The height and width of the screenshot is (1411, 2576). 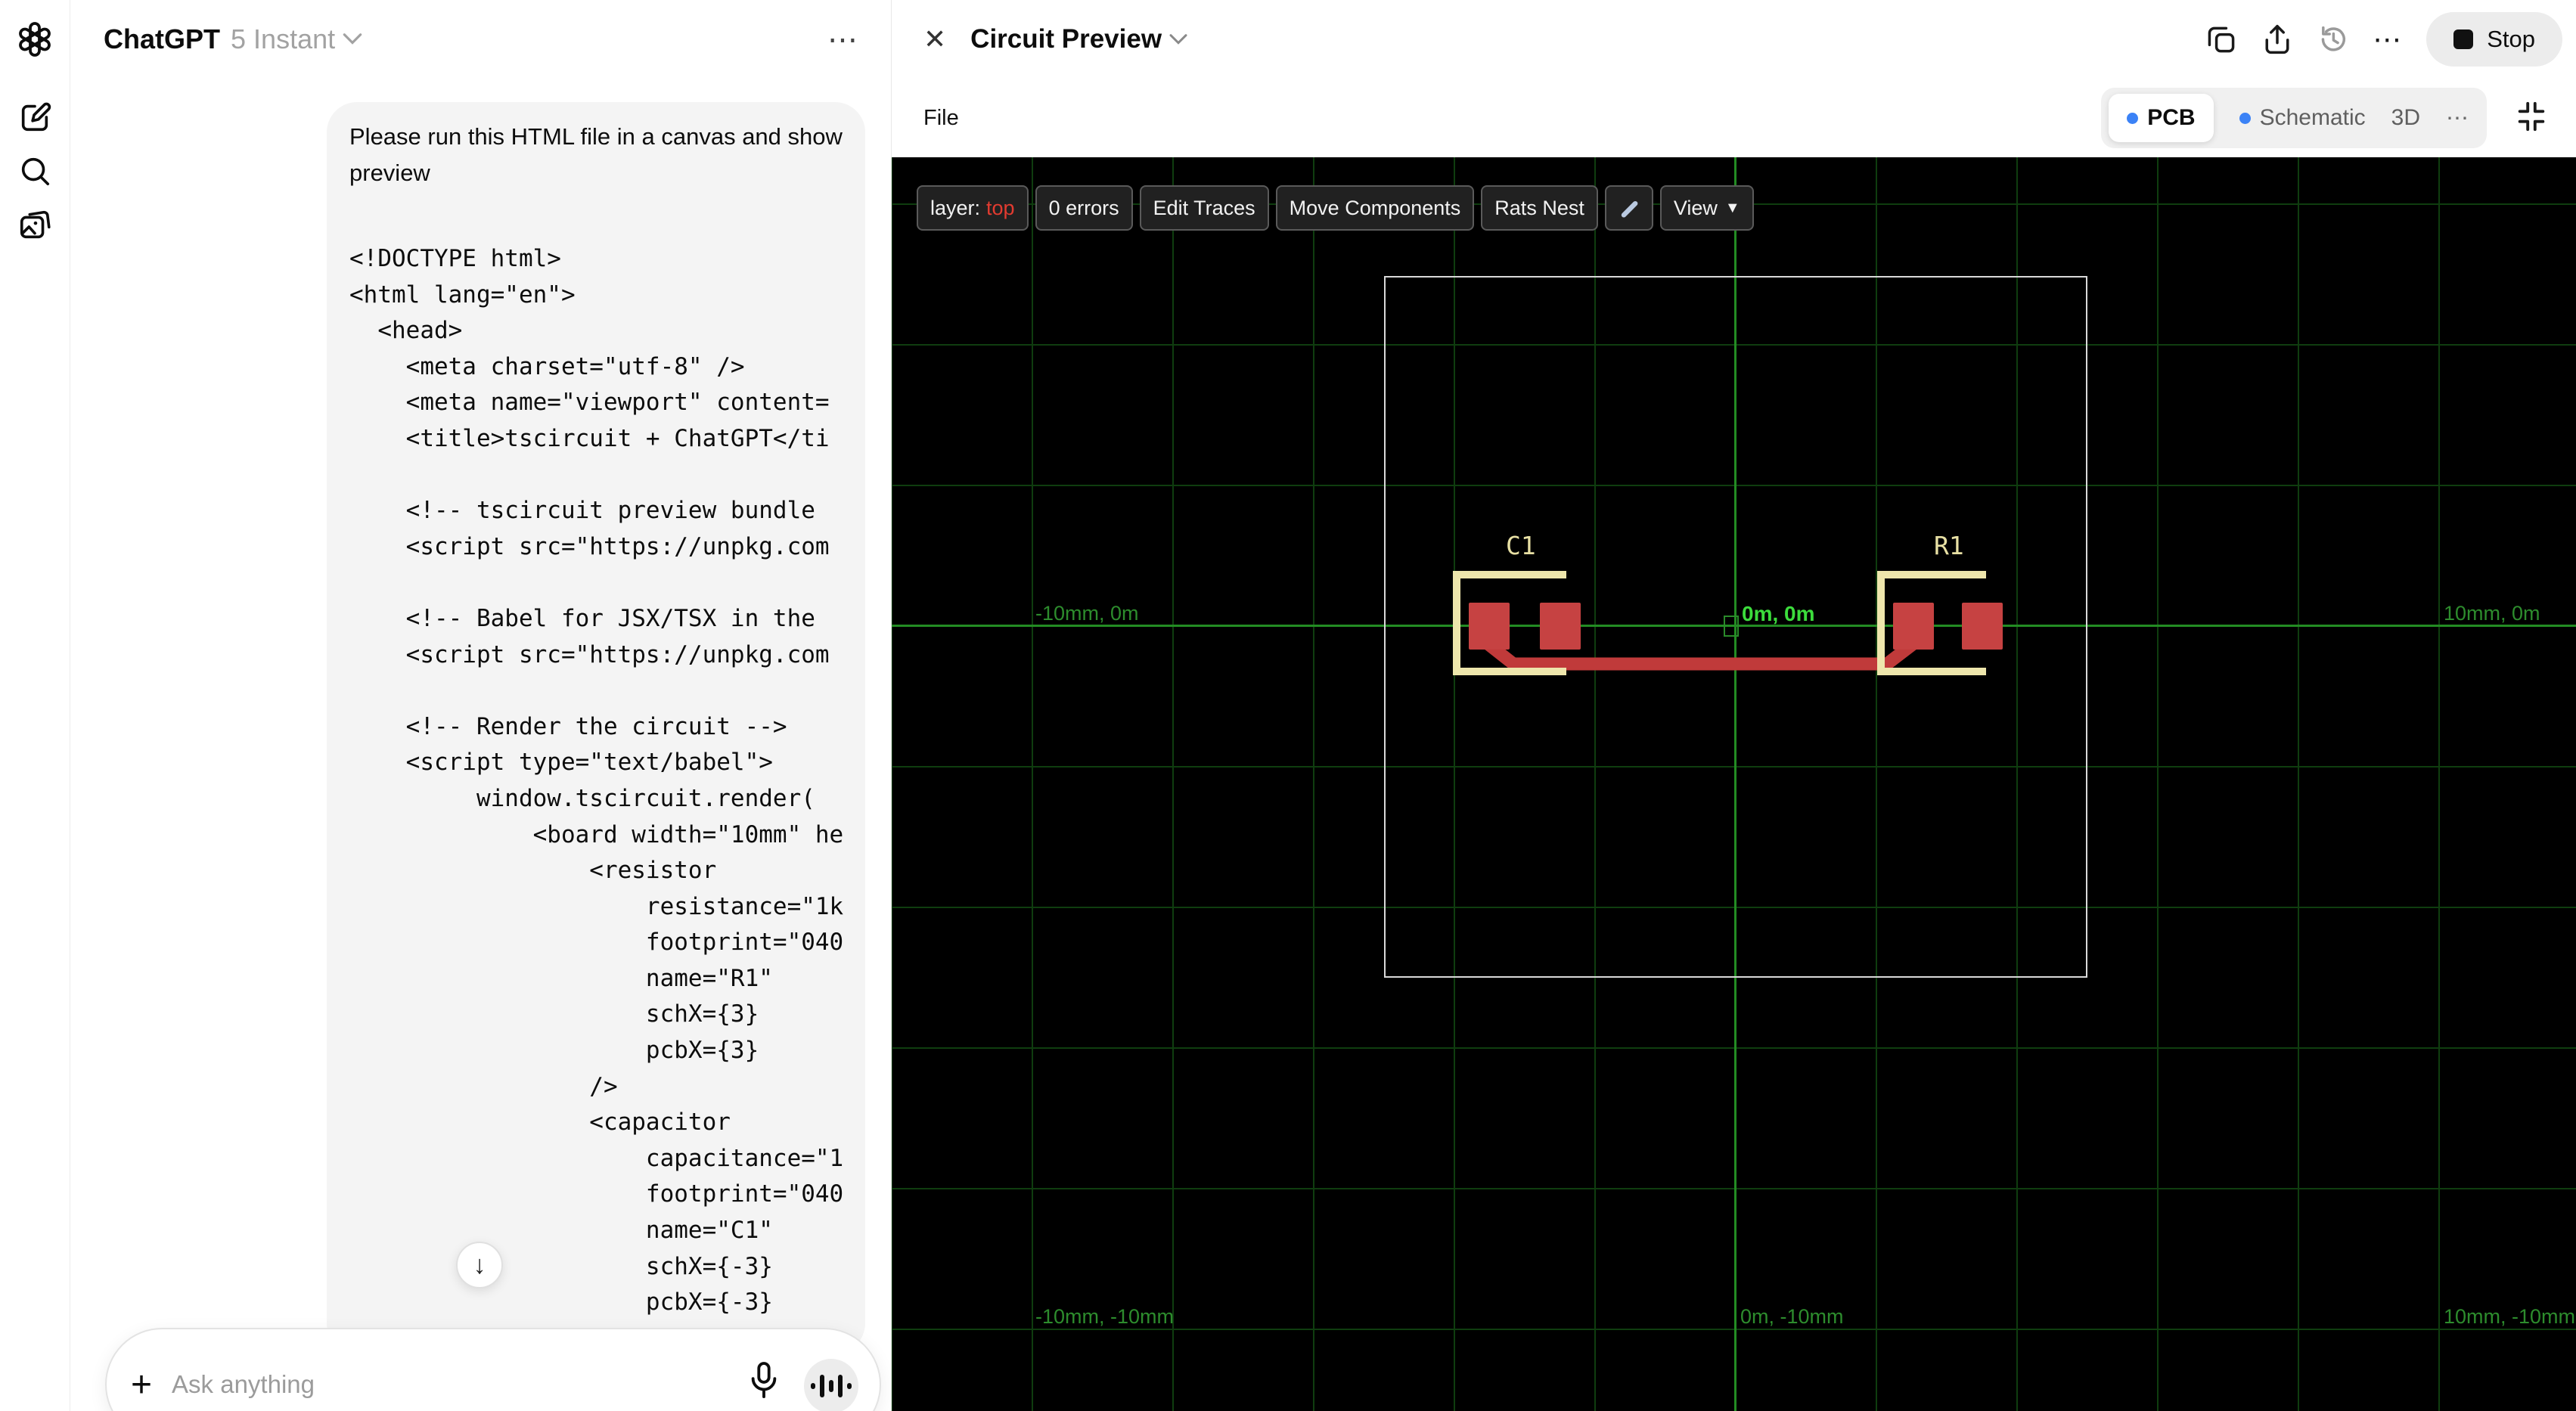 I want to click on grid-label: 0m, -10mm, so click(x=1792, y=1316).